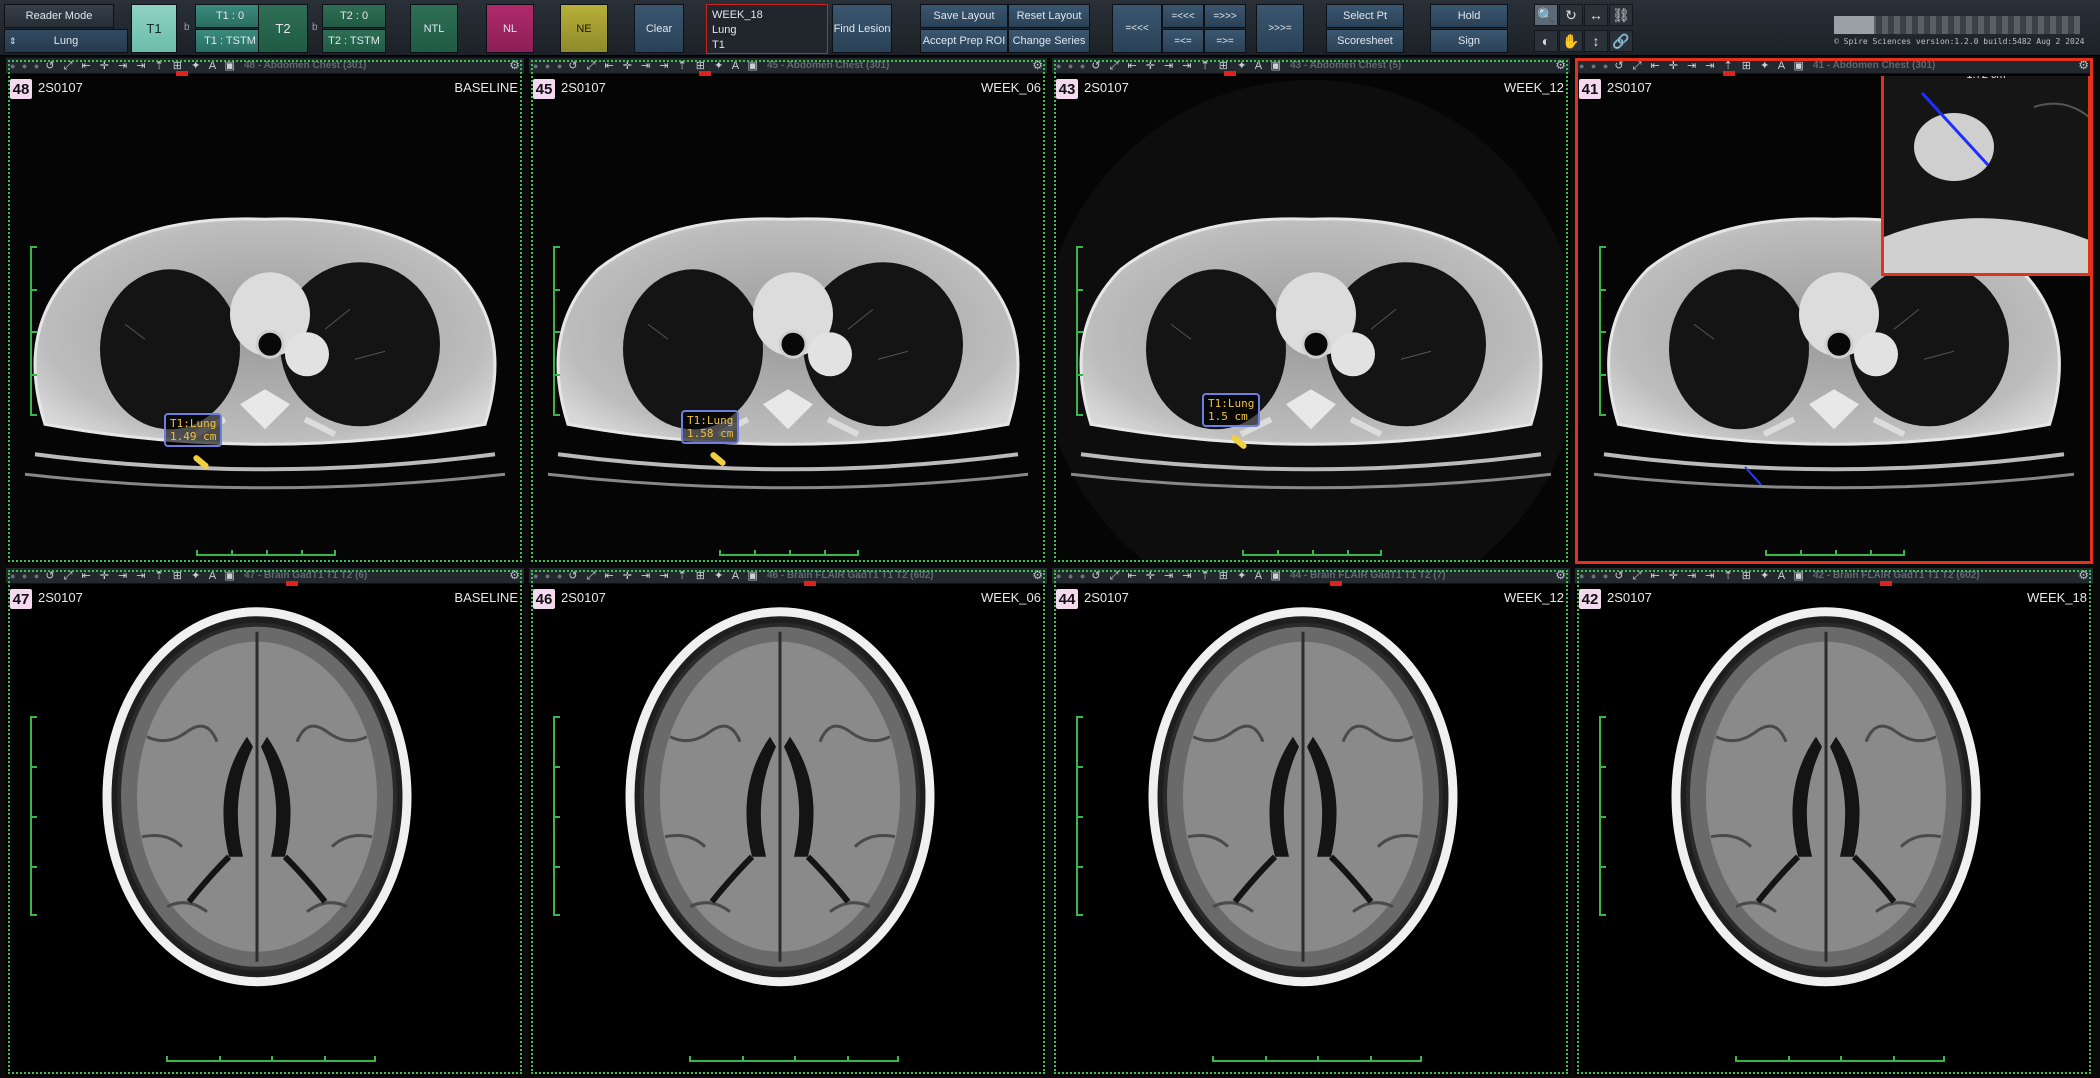  What do you see at coordinates (788, 831) in the screenshot?
I see `image-canvas: 46 2S0107 WEEK_06` at bounding box center [788, 831].